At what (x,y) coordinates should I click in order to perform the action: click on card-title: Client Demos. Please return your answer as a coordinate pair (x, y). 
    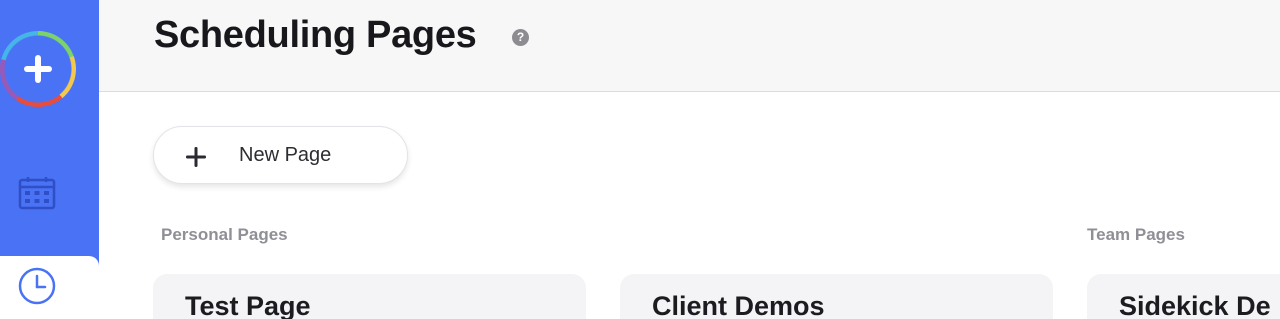
    Looking at the image, I should click on (738, 305).